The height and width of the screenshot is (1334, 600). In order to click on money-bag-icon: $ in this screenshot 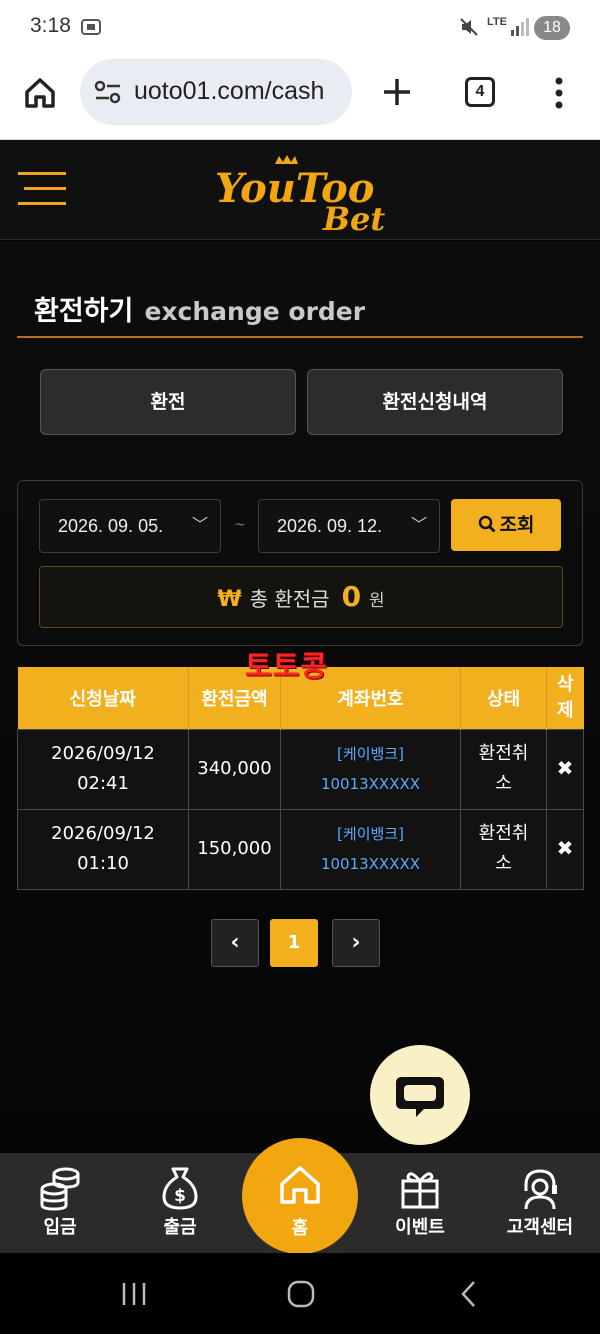, I will do `click(180, 1188)`.